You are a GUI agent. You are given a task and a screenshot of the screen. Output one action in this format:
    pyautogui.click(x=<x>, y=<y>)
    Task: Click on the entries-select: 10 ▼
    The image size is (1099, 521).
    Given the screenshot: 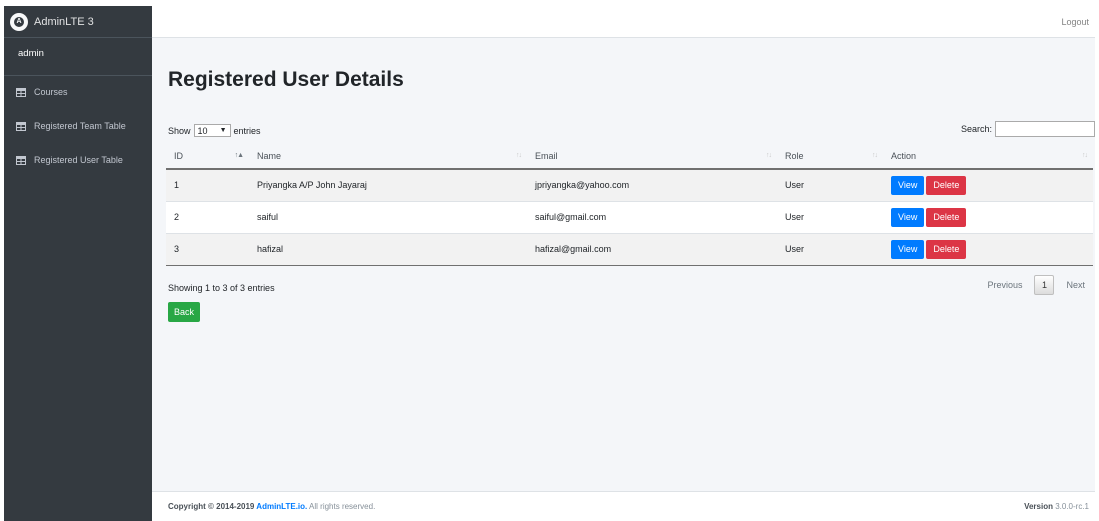 What is the action you would take?
    pyautogui.click(x=212, y=130)
    